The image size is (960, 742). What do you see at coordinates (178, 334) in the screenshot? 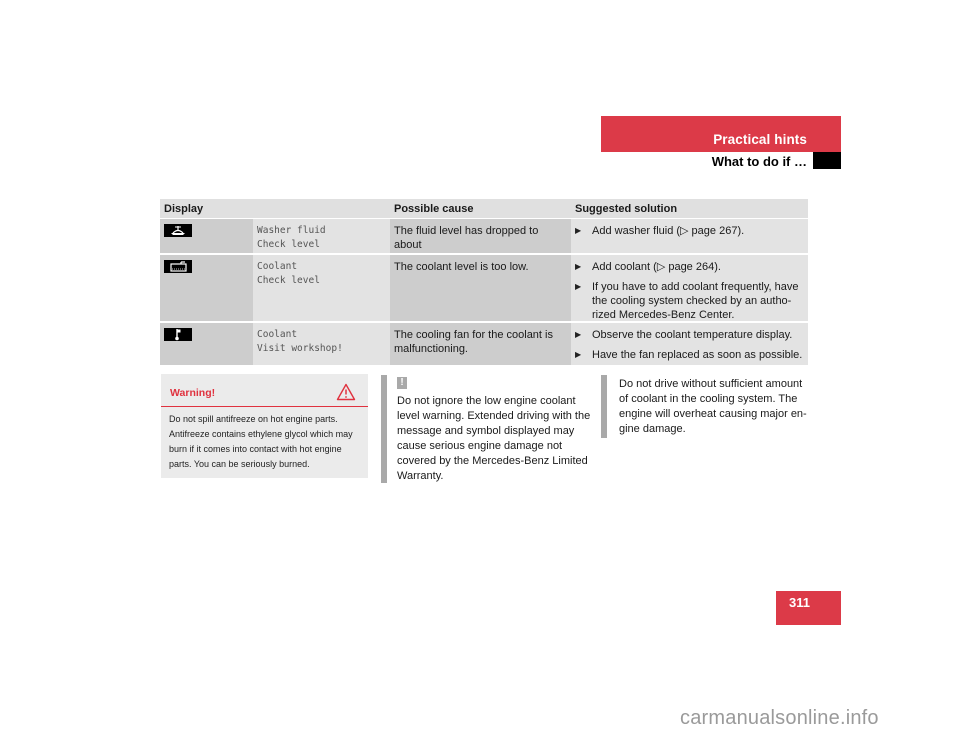
I see `coolant-temperature-icon` at bounding box center [178, 334].